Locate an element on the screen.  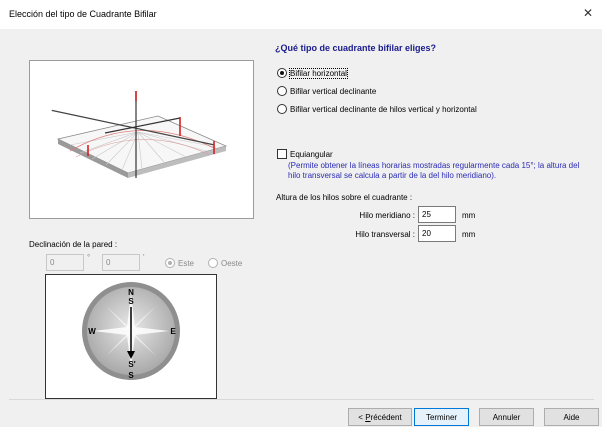
footer-separator is located at coordinates (301, 399).